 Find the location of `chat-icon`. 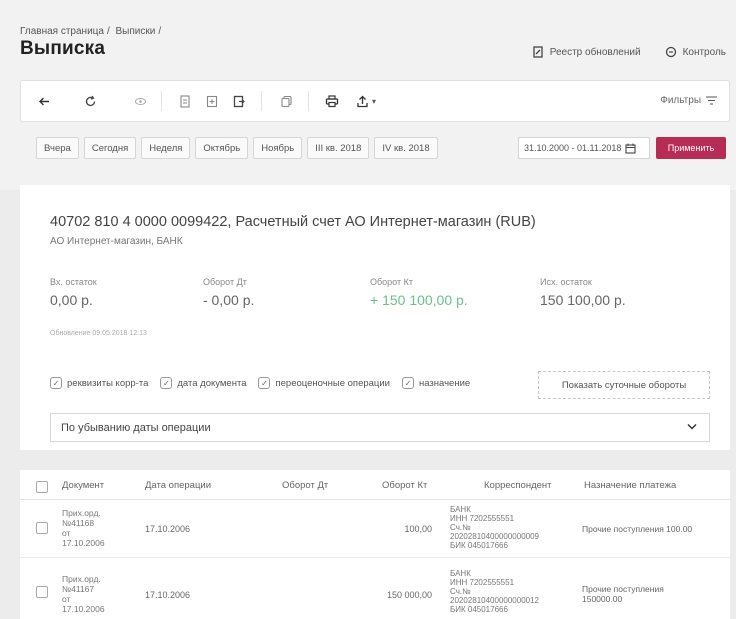

chat-icon is located at coordinates (671, 52).